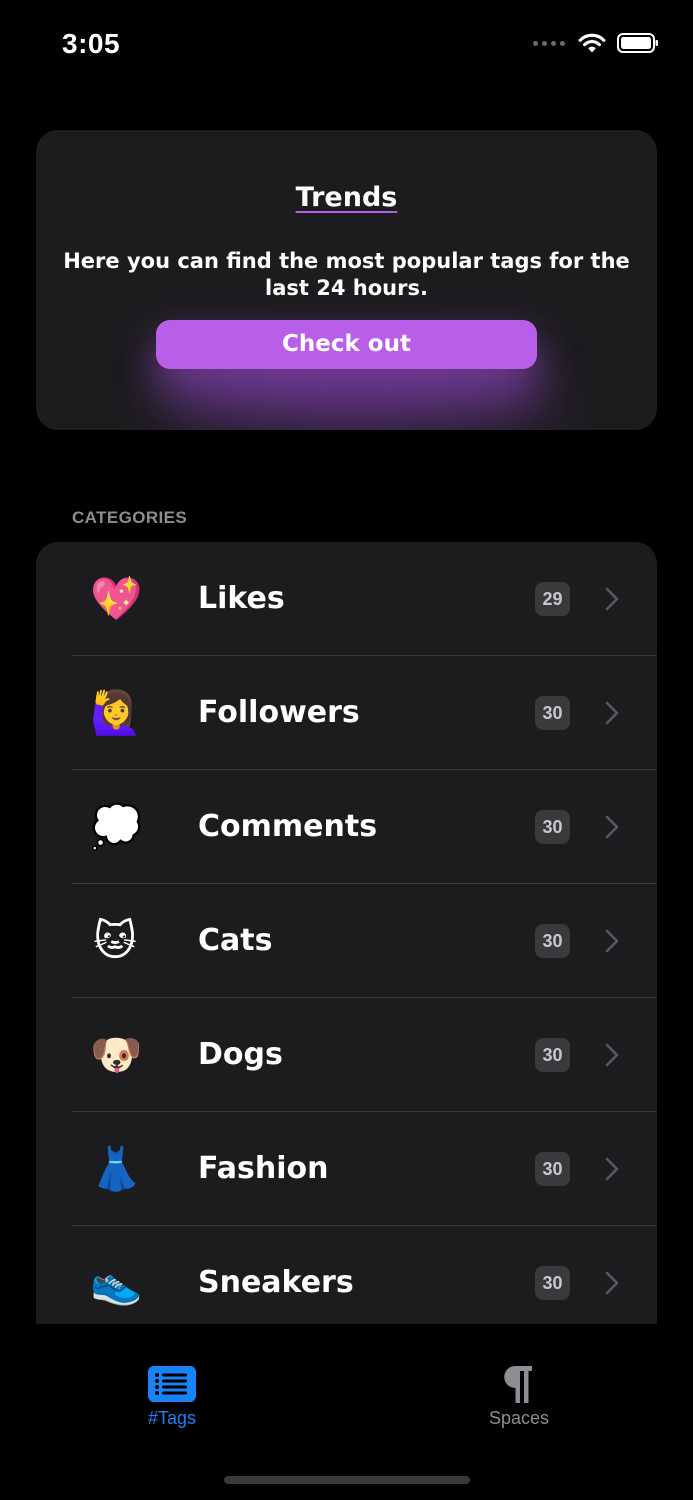 The width and height of the screenshot is (693, 1500). I want to click on category-emoji-icon: 💖, so click(116, 598).